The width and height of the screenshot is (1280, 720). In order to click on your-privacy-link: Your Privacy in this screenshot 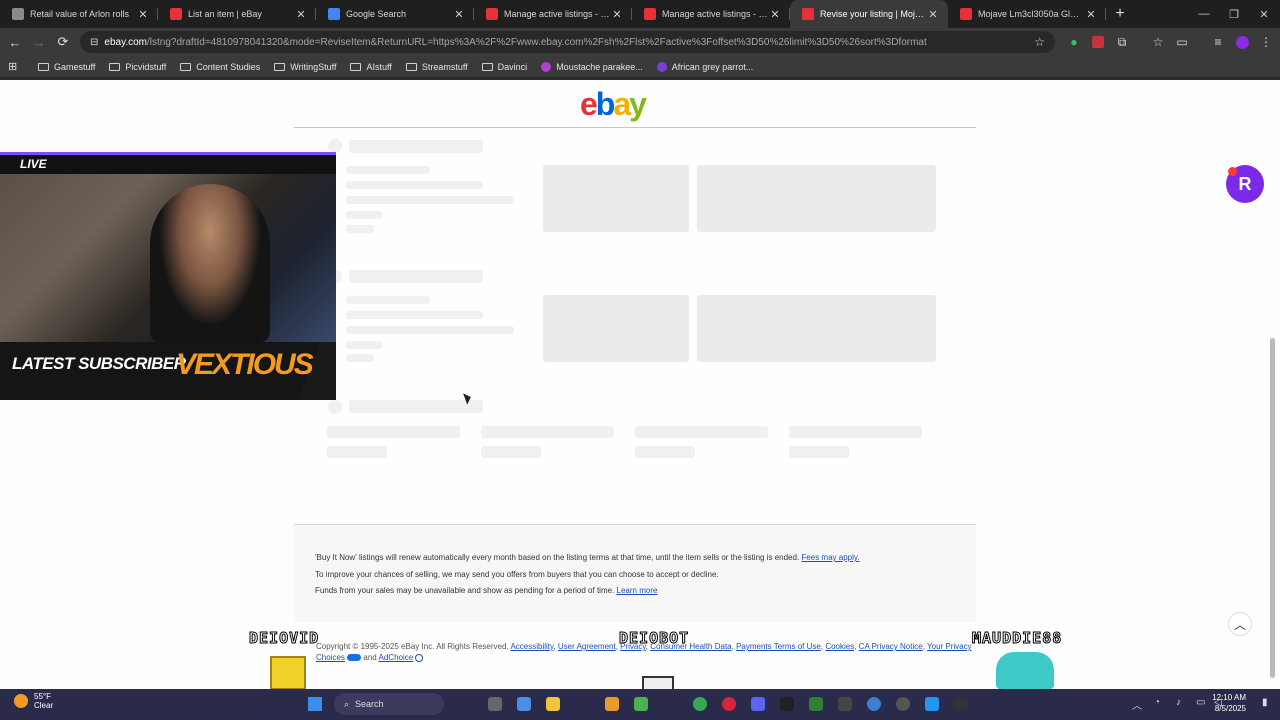, I will do `click(949, 646)`.